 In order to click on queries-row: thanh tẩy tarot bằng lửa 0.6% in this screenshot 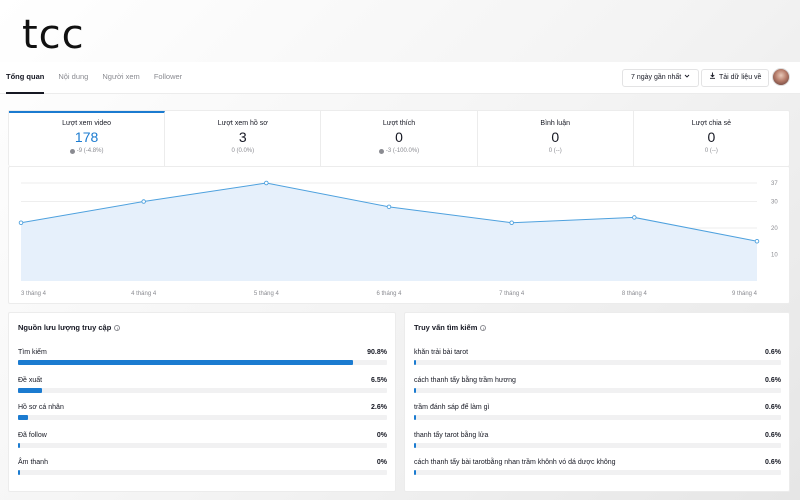, I will do `click(597, 443)`.